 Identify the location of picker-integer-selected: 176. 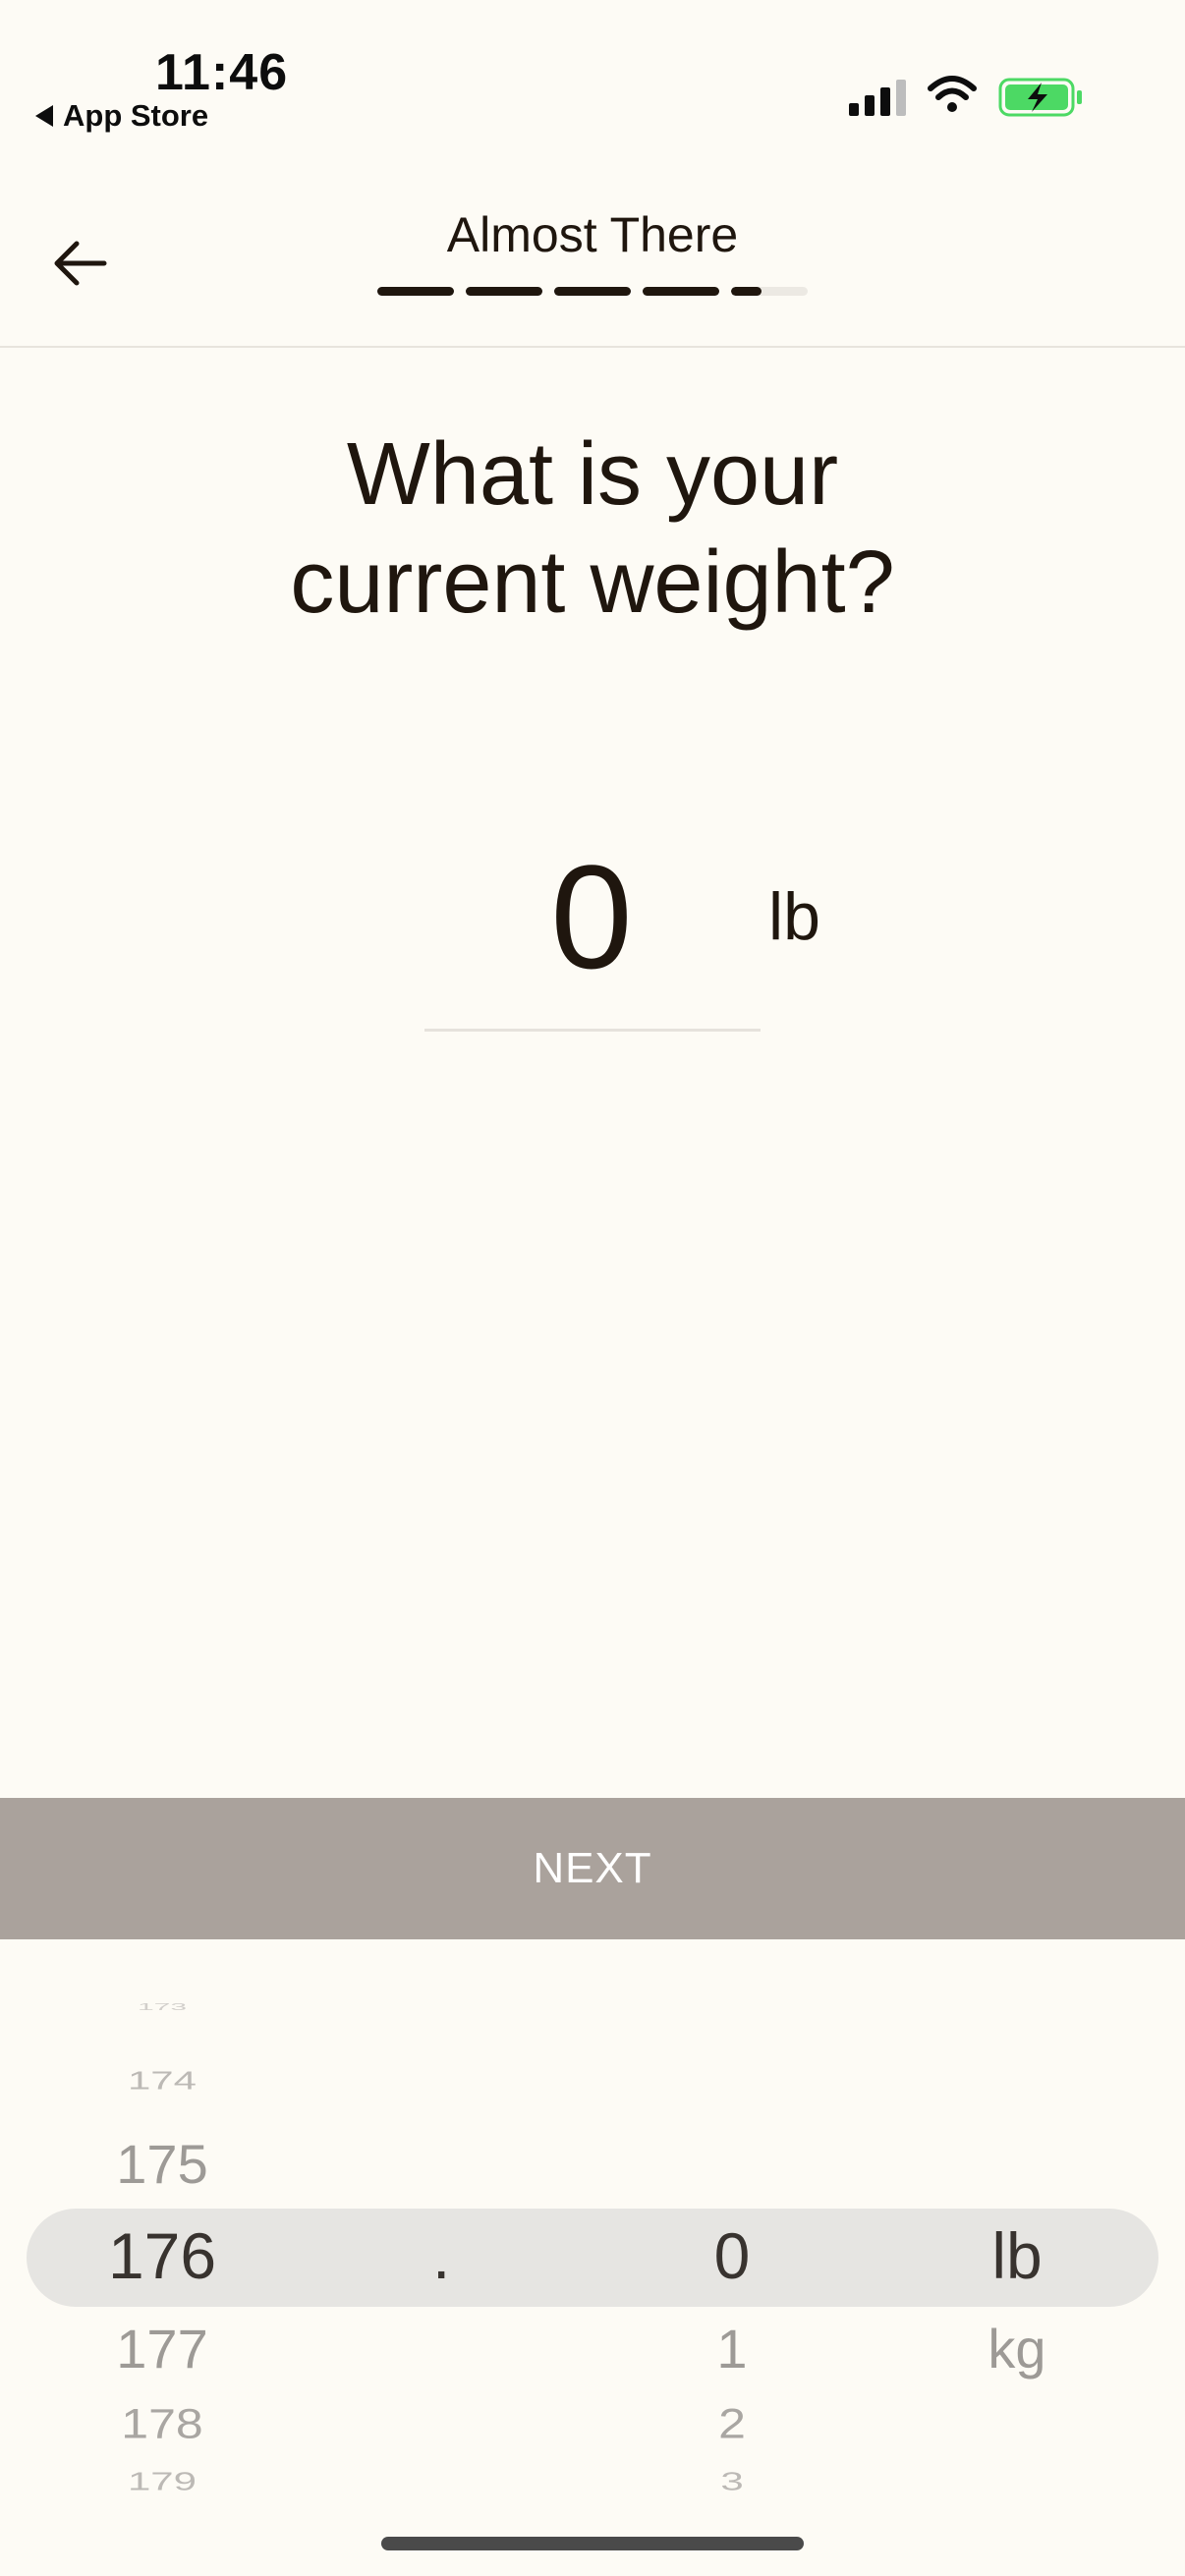
(163, 2255).